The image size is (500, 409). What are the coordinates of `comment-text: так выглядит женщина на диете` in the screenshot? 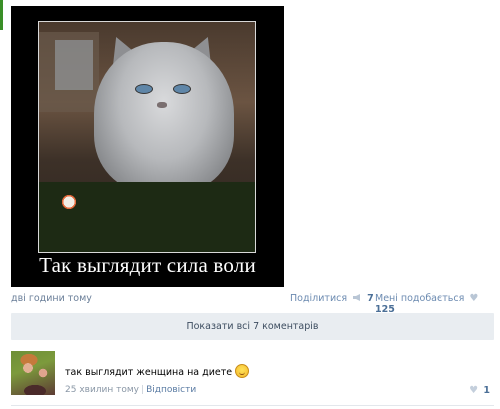 It's located at (157, 371).